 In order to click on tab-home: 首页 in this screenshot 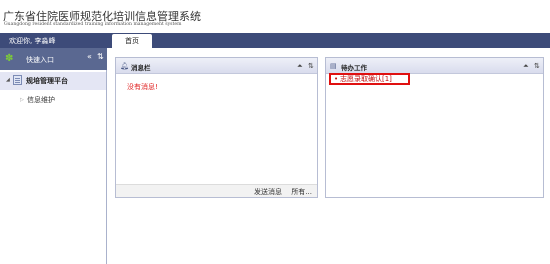, I will do `click(132, 41)`.